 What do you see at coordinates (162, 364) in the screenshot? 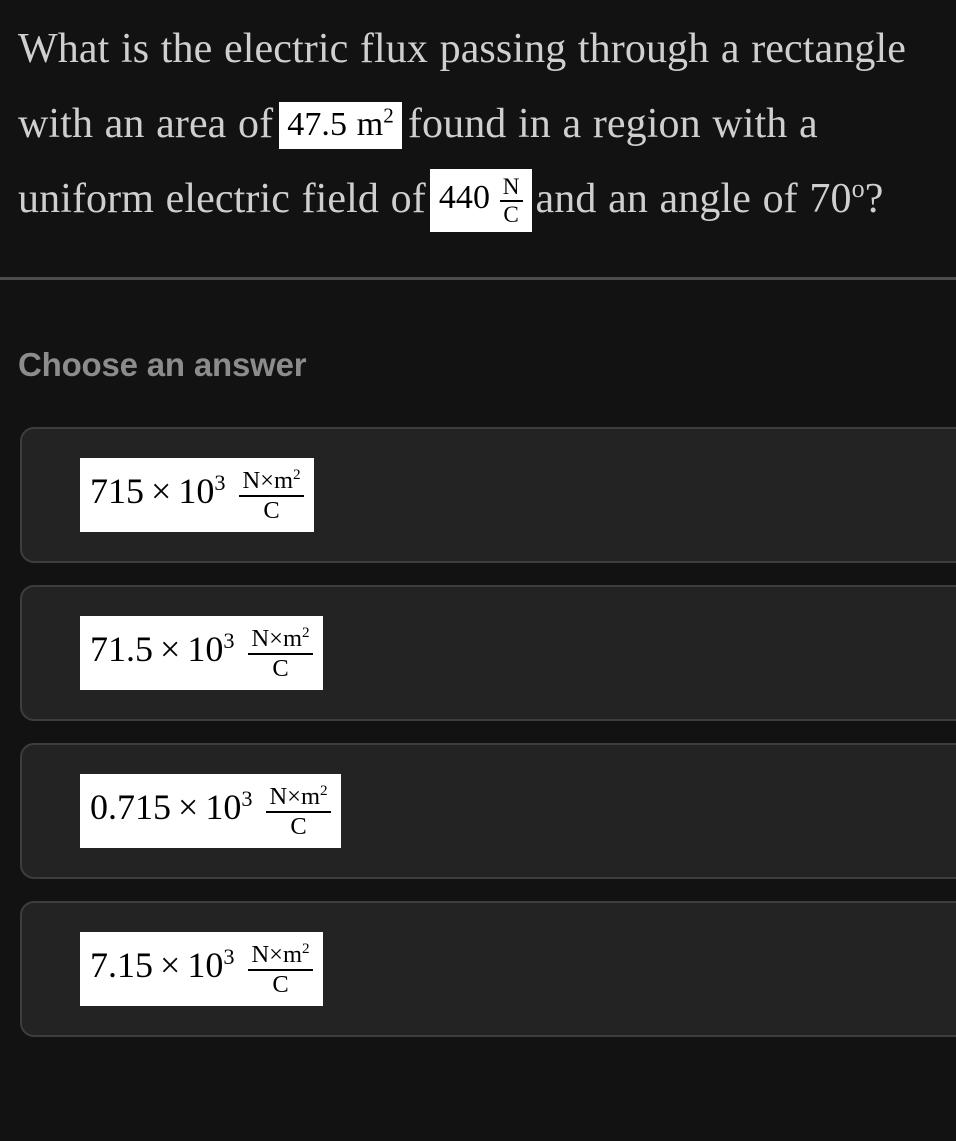
I see `choose-an-answer-label: Choose an answer` at bounding box center [162, 364].